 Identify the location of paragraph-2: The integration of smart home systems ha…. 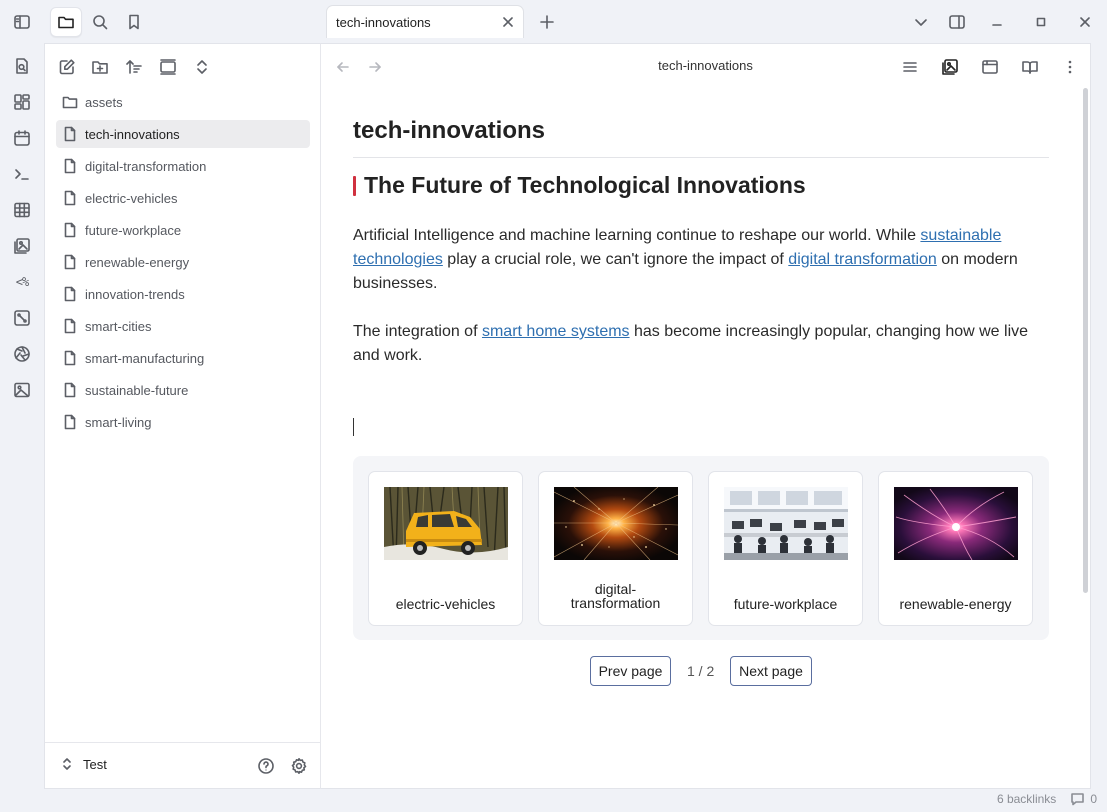
(698, 344).